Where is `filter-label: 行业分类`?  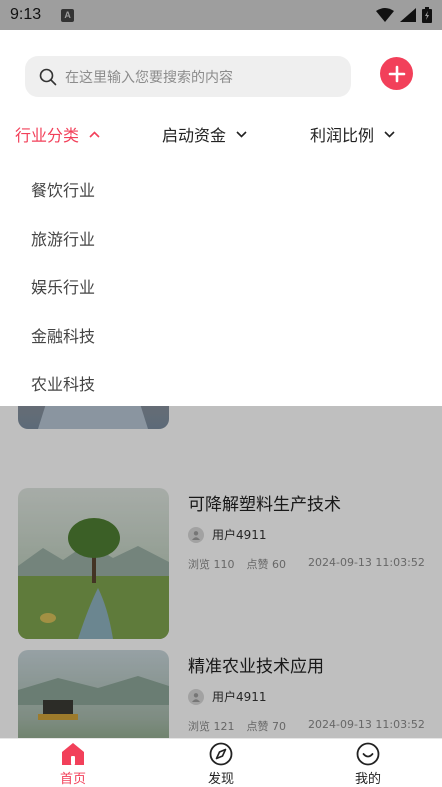 filter-label: 行业分类 is located at coordinates (47, 135).